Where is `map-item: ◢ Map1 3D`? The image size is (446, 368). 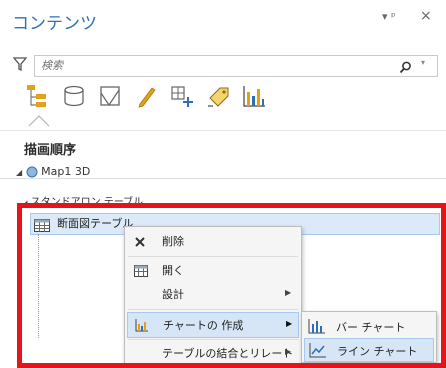
map-item: ◢ Map1 3D is located at coordinates (53, 171).